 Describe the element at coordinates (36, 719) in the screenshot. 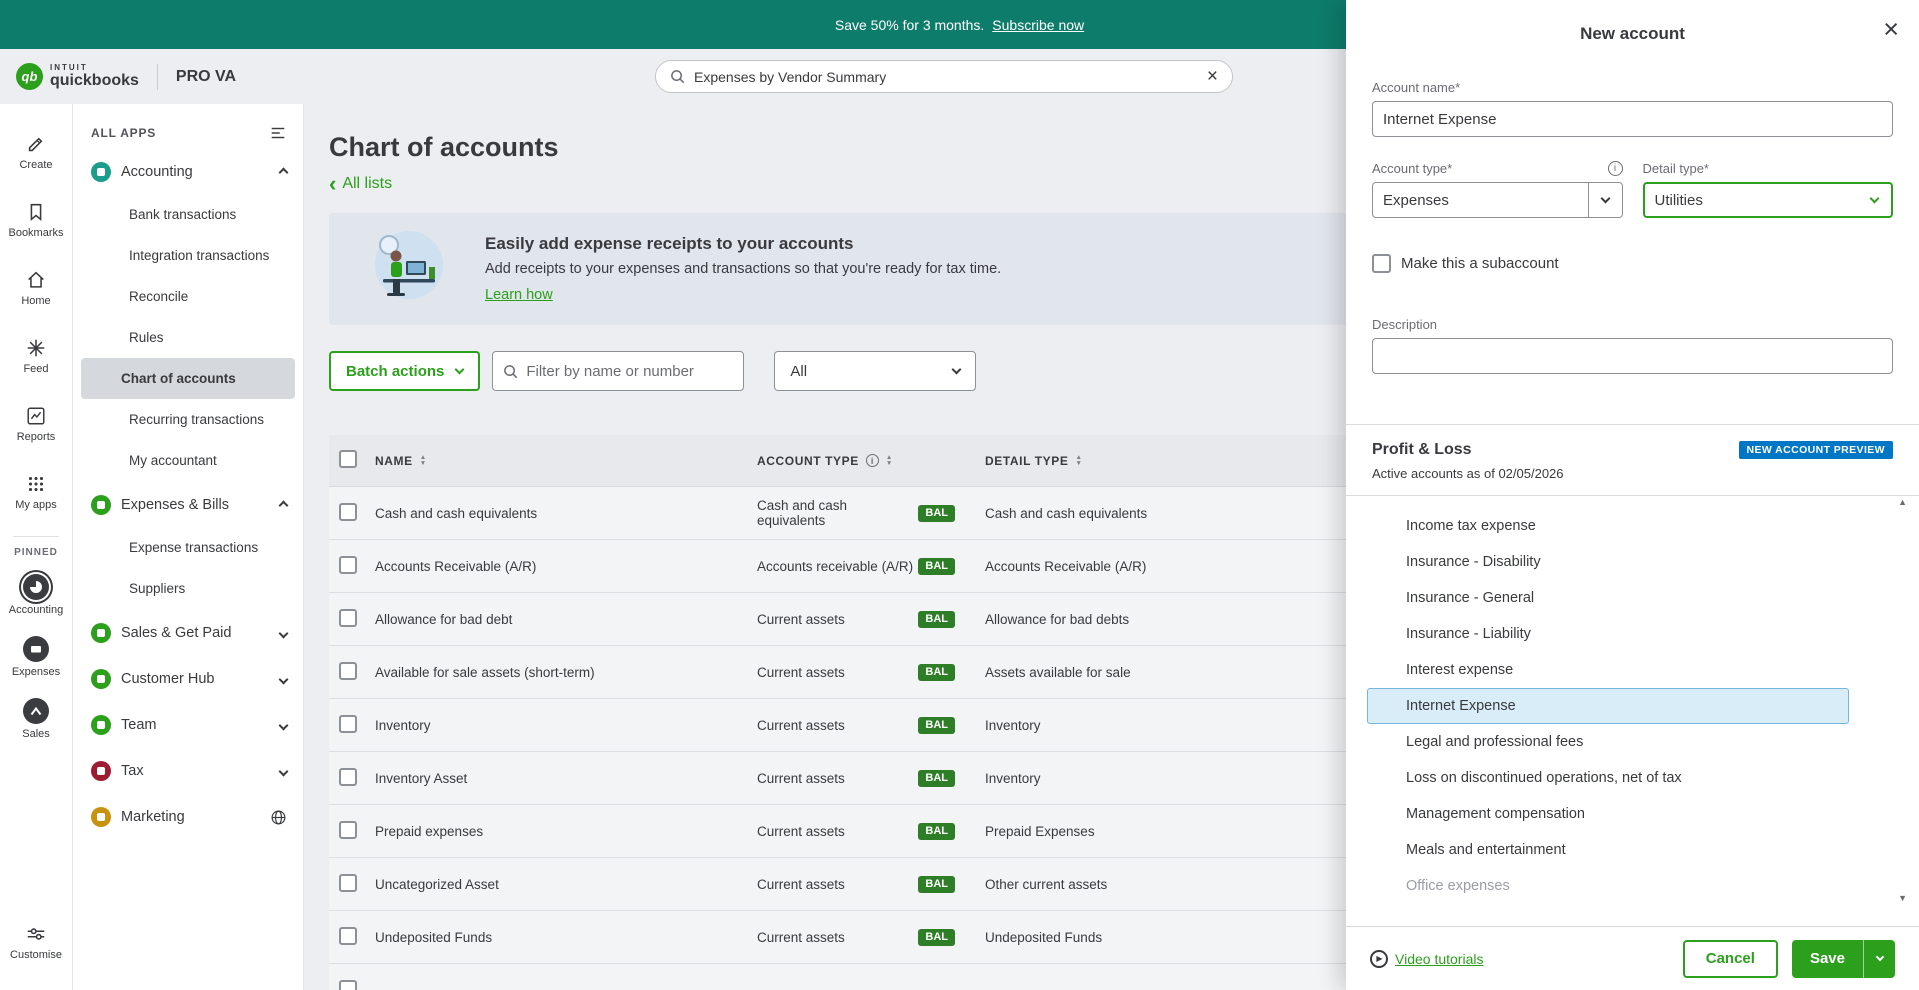

I see `pinned-item-sales: Sales` at that location.